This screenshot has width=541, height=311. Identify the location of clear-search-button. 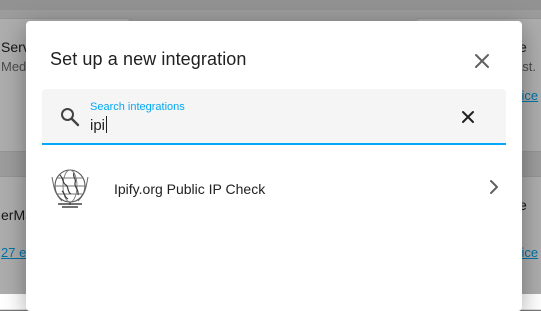
(468, 117).